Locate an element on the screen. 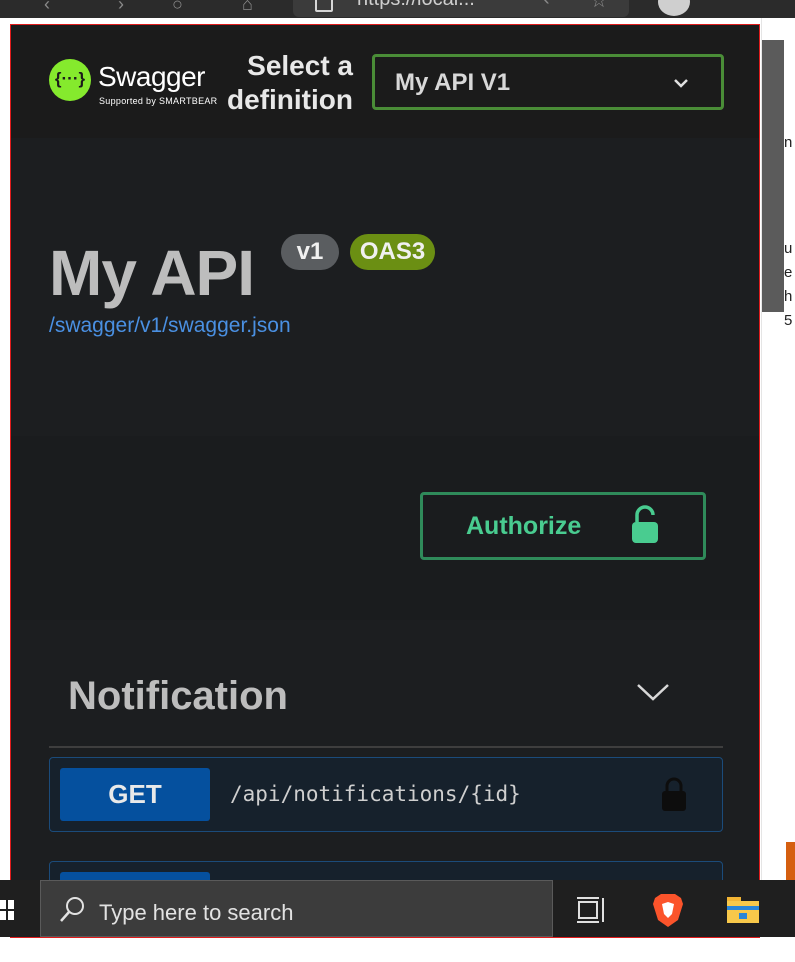  tag-divider is located at coordinates (386, 747).